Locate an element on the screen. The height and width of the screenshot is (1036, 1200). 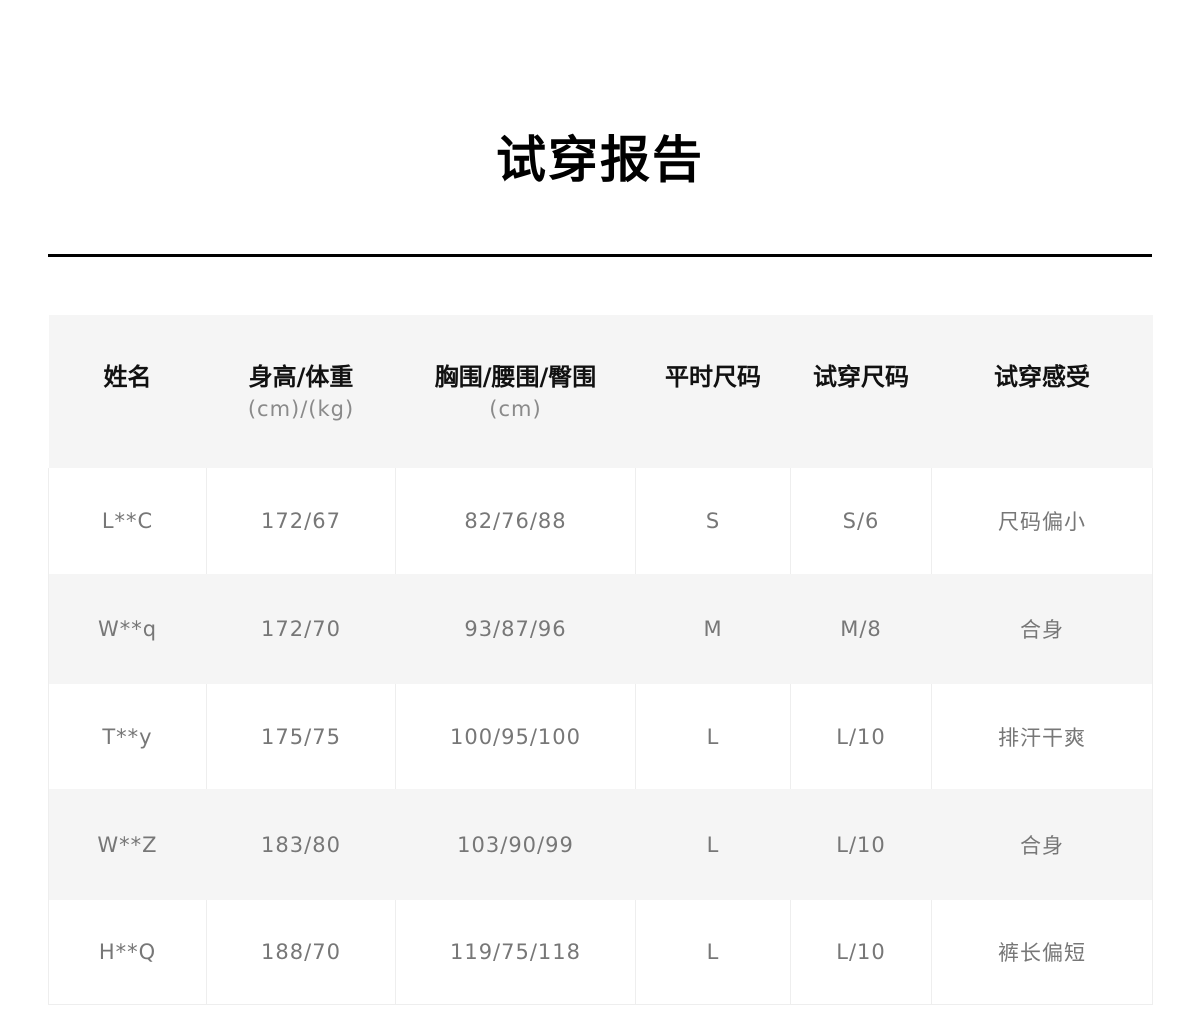
cell-height-weight: 172/70 is located at coordinates (301, 629).